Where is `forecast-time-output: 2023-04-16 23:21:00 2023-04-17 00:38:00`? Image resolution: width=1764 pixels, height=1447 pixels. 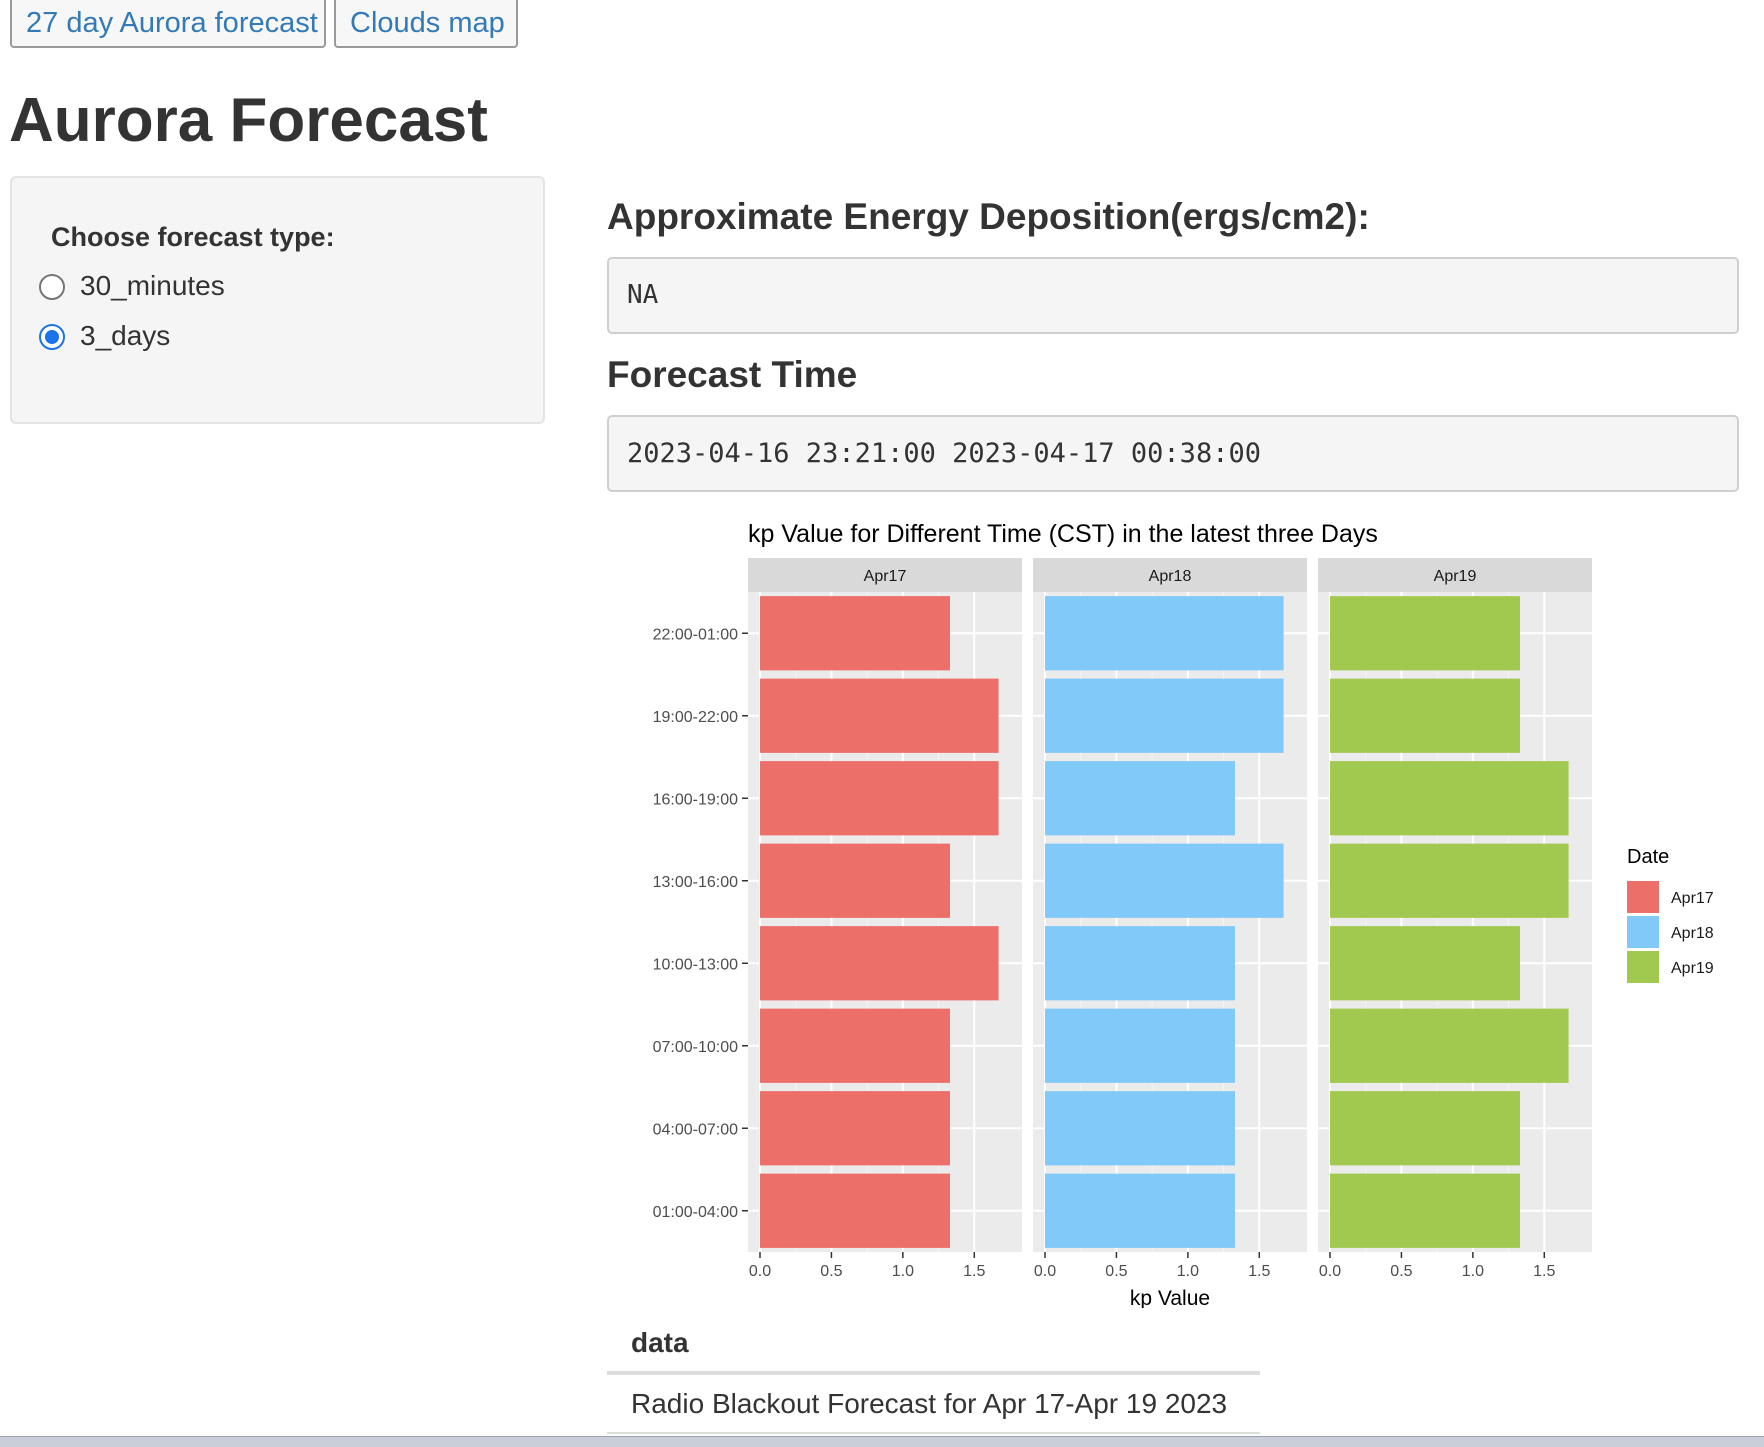
forecast-time-output: 2023-04-16 23:21:00 2023-04-17 00:38:00 is located at coordinates (1173, 453).